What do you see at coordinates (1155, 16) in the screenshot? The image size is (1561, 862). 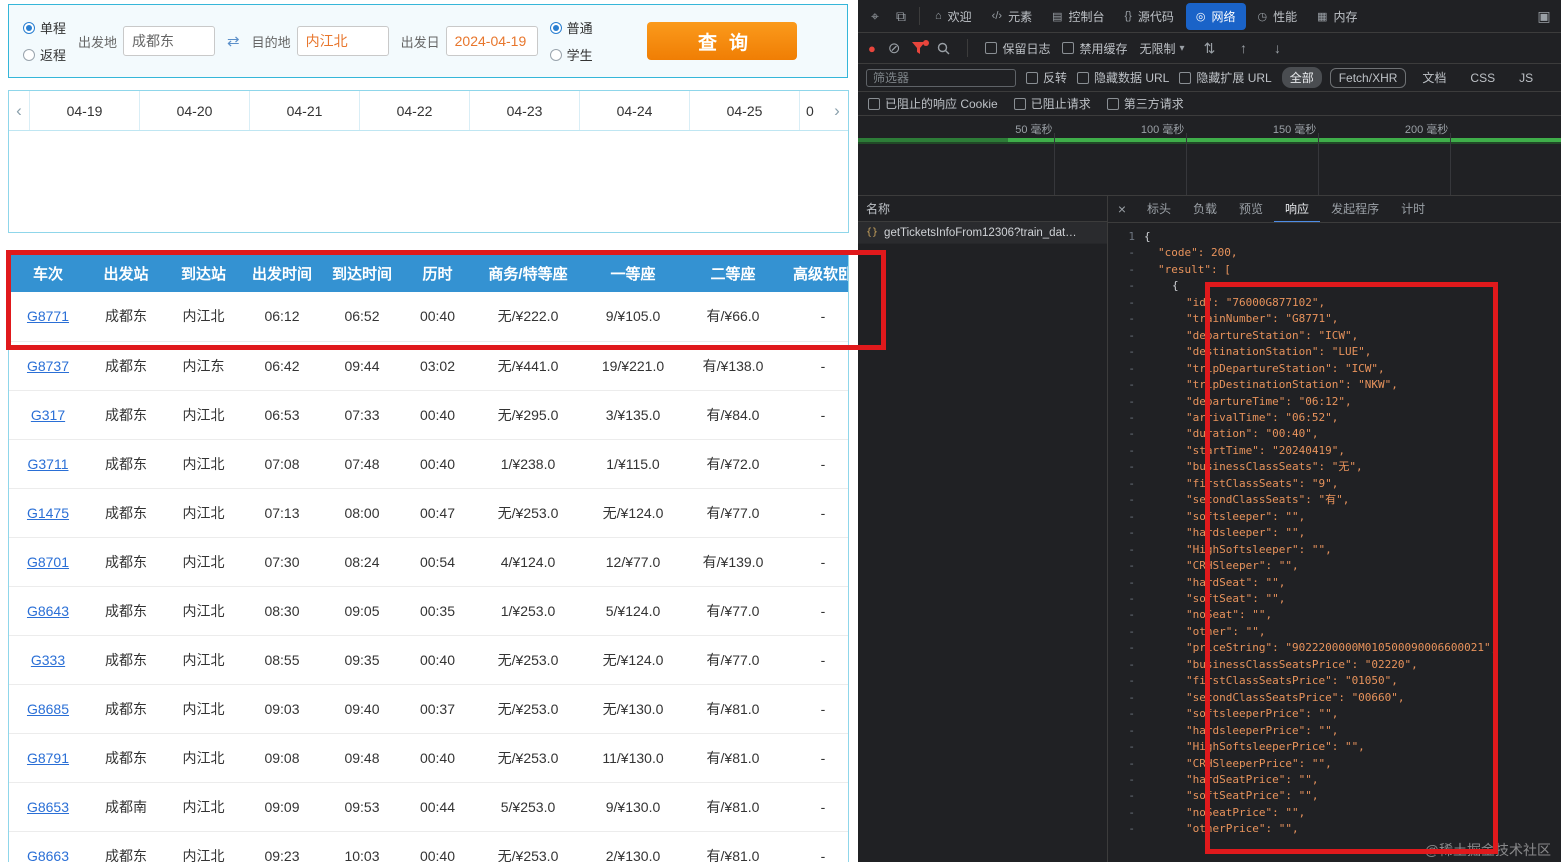 I see `tab-label: 源代码` at bounding box center [1155, 16].